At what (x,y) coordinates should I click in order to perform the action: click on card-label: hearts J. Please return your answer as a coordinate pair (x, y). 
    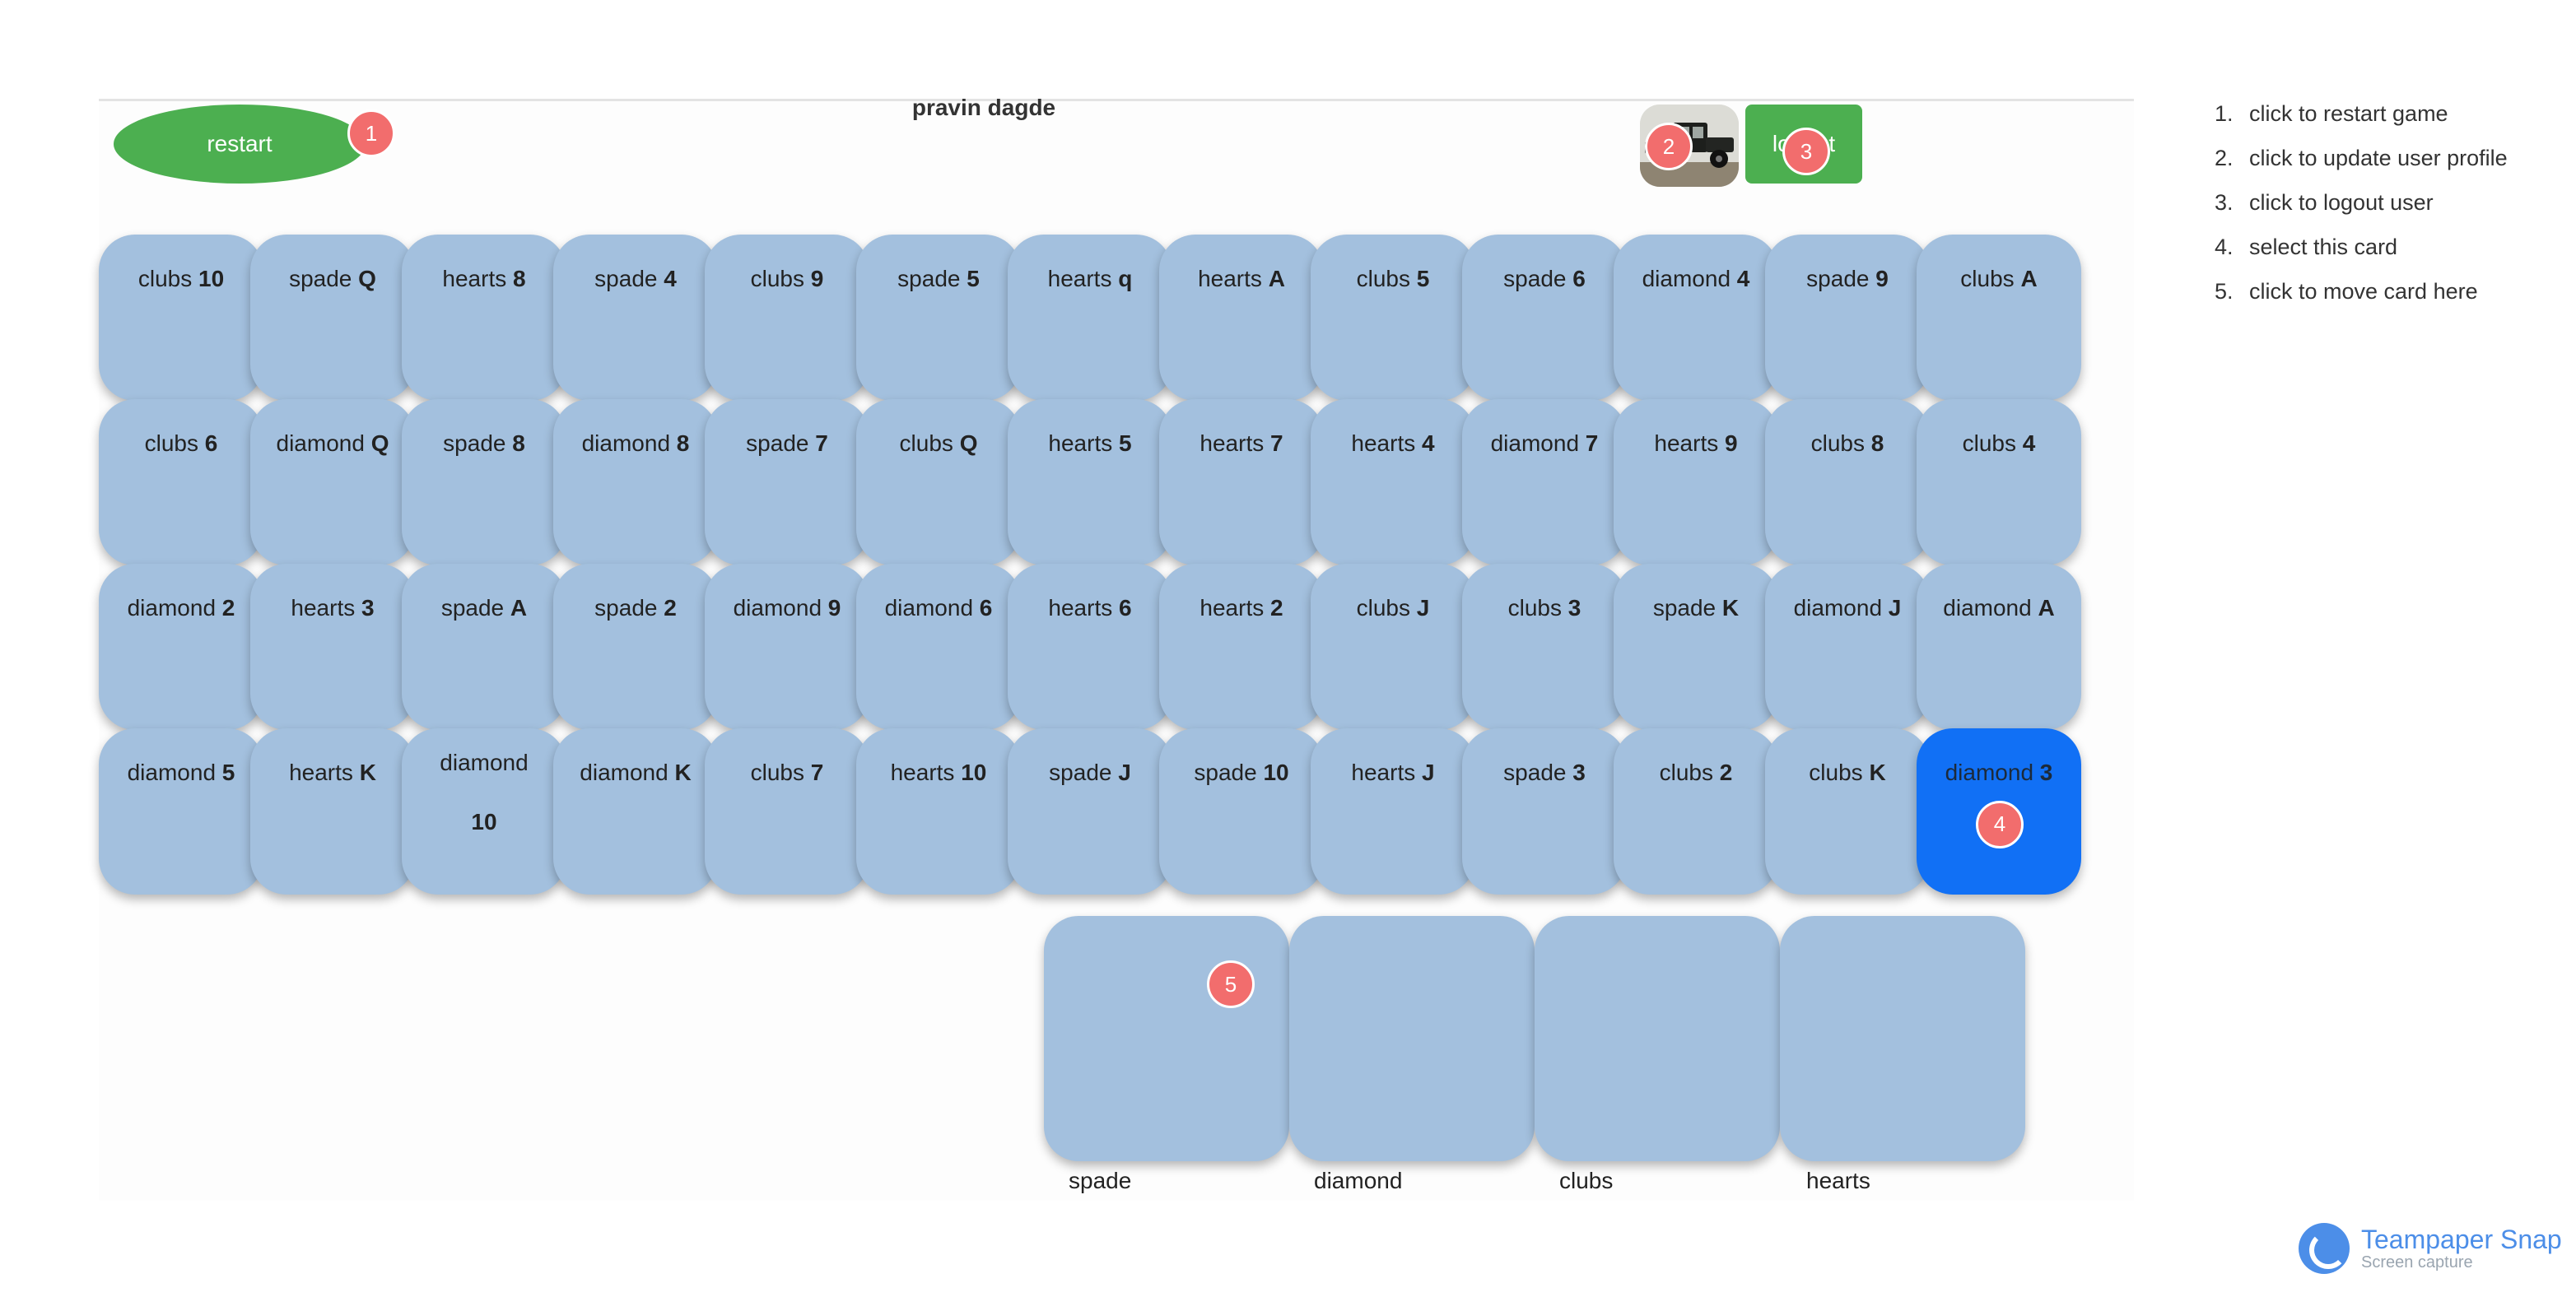
    Looking at the image, I should click on (1393, 773).